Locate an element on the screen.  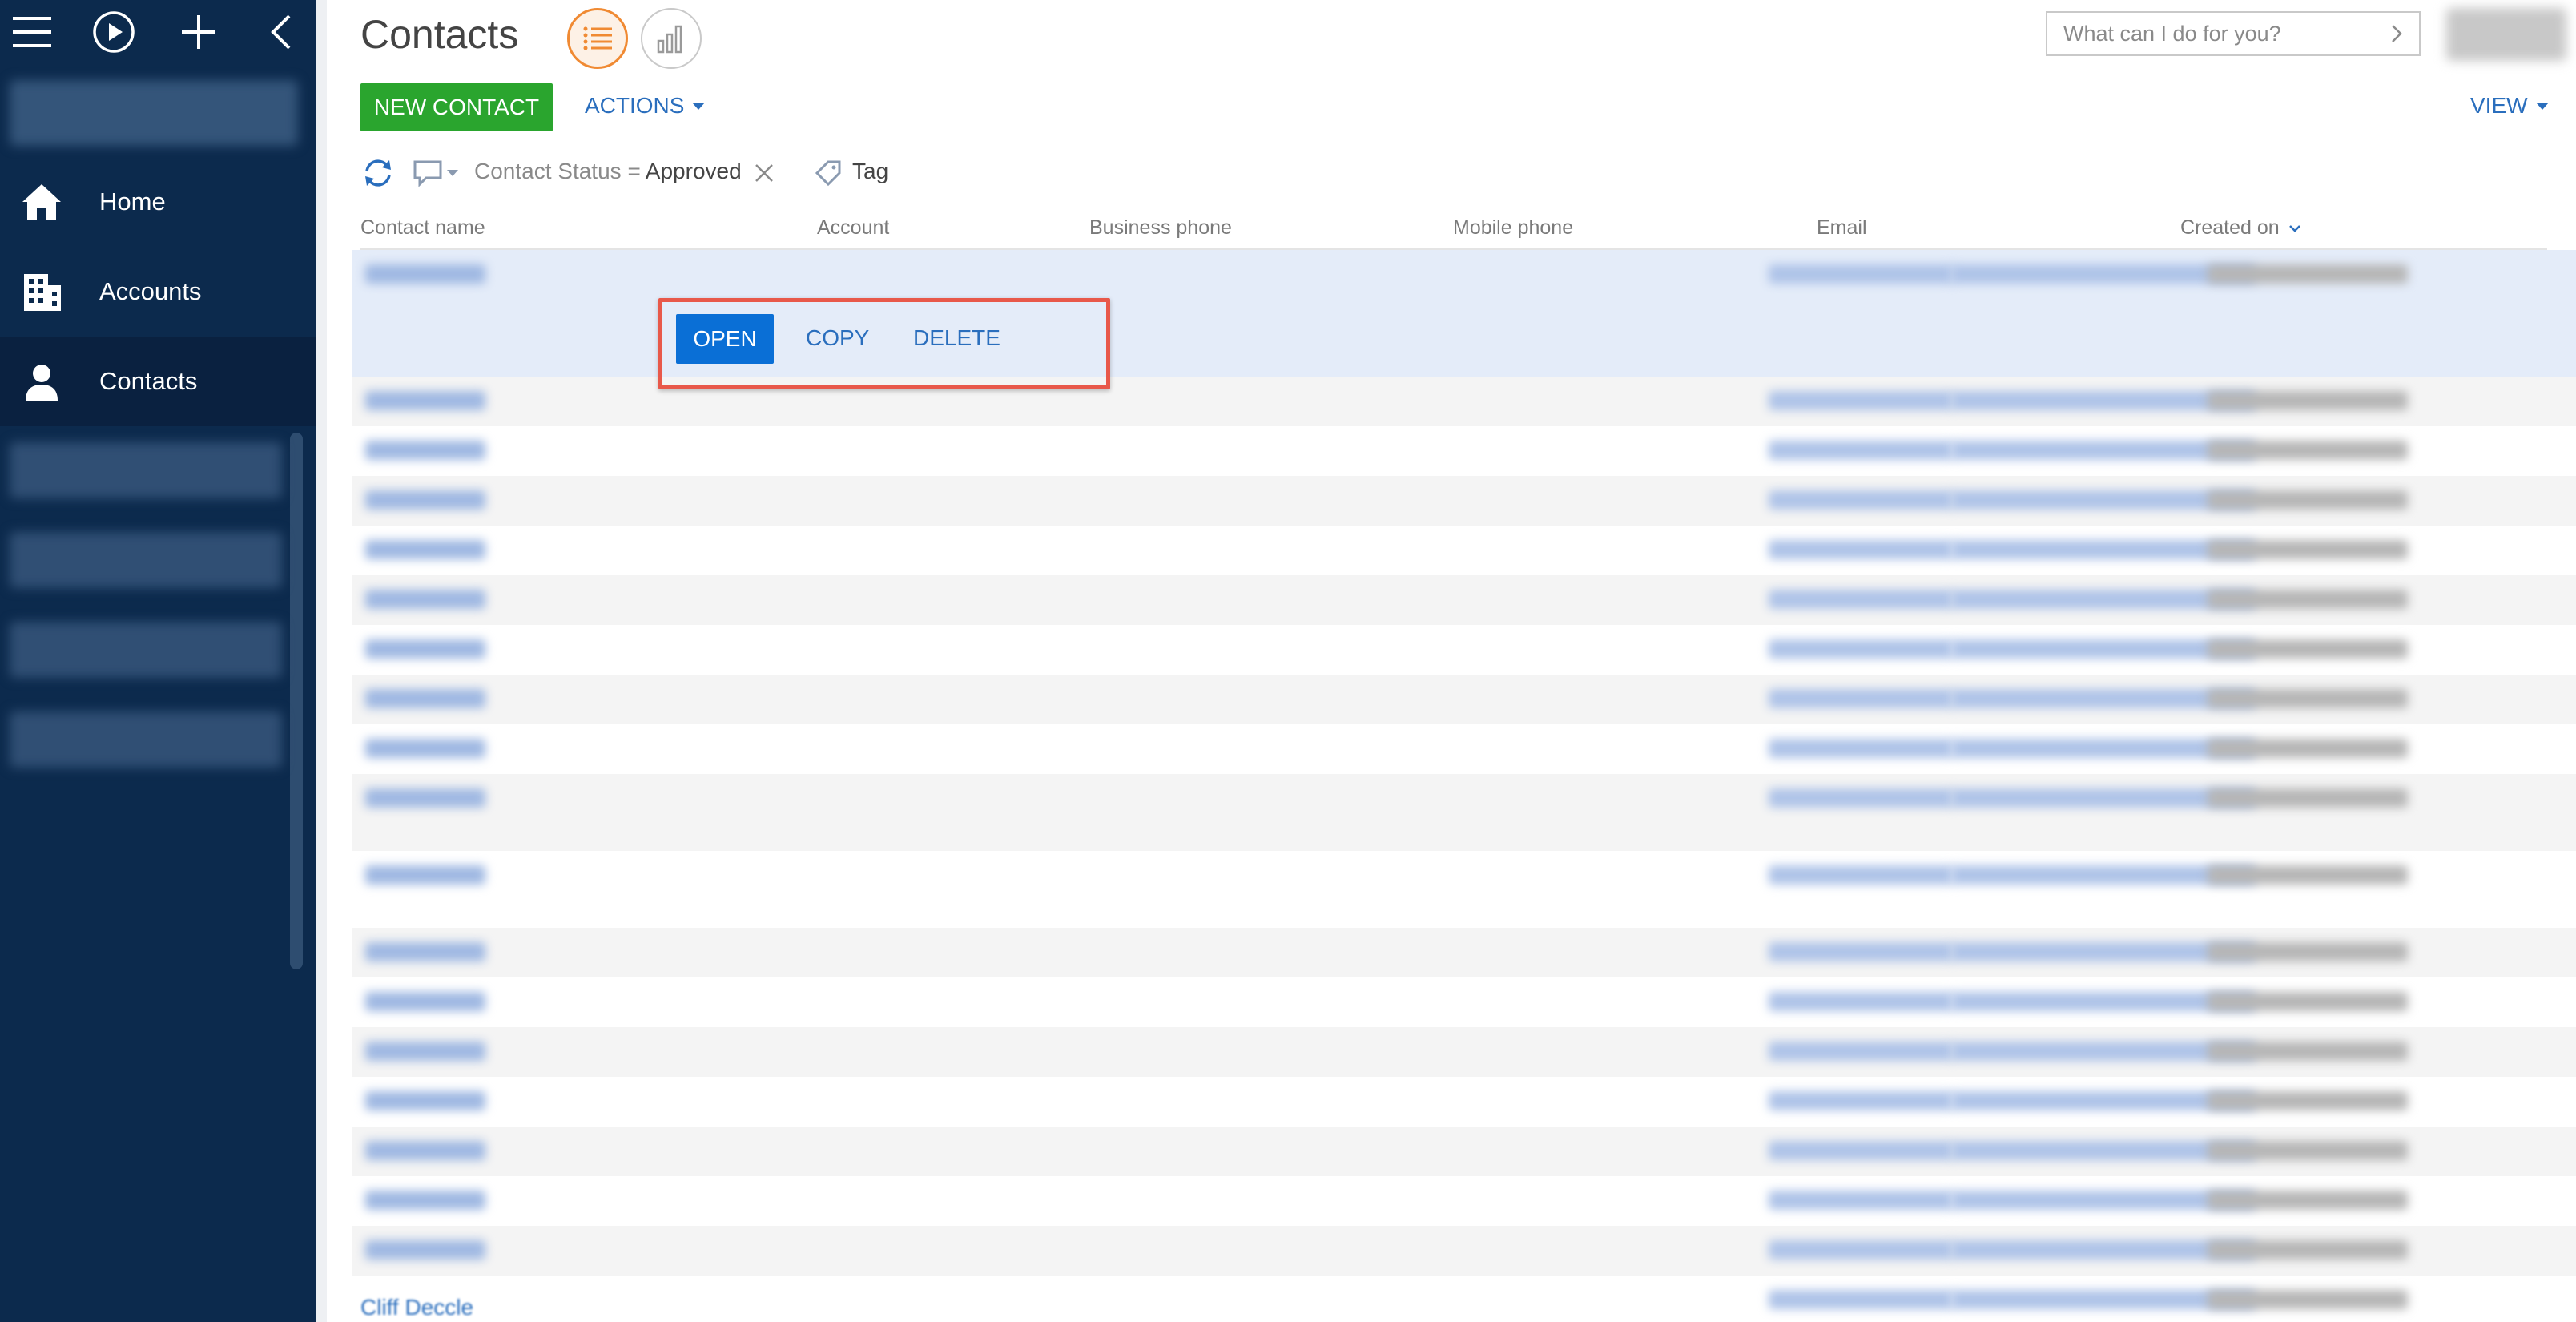
play-icon is located at coordinates (113, 32).